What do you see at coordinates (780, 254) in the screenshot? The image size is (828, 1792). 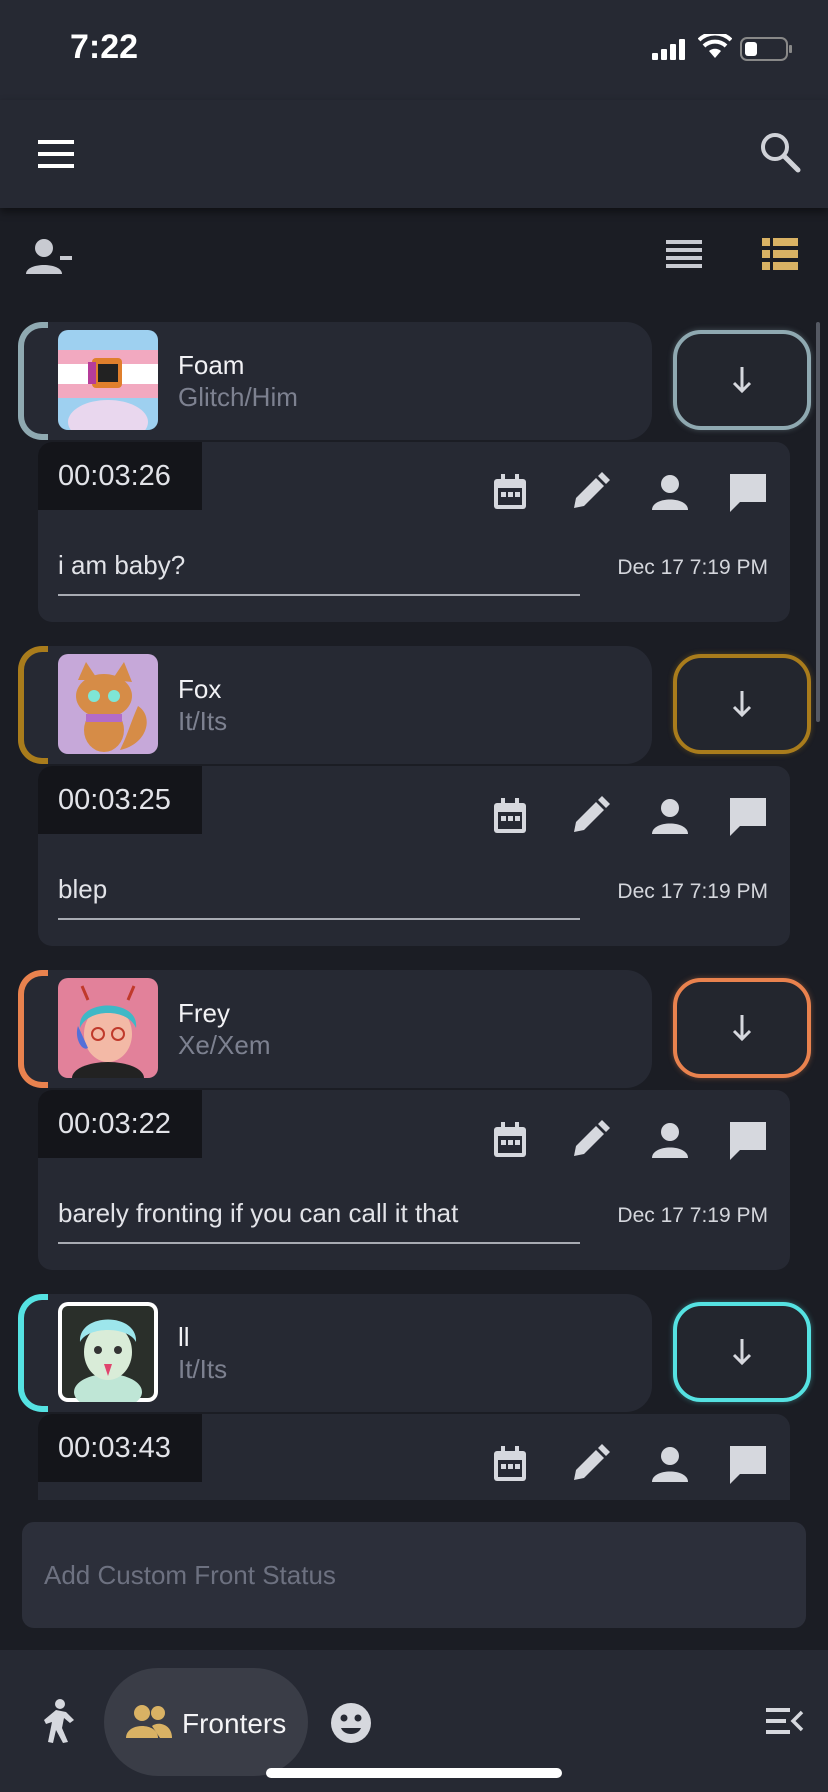 I see `list-detailed-icon` at bounding box center [780, 254].